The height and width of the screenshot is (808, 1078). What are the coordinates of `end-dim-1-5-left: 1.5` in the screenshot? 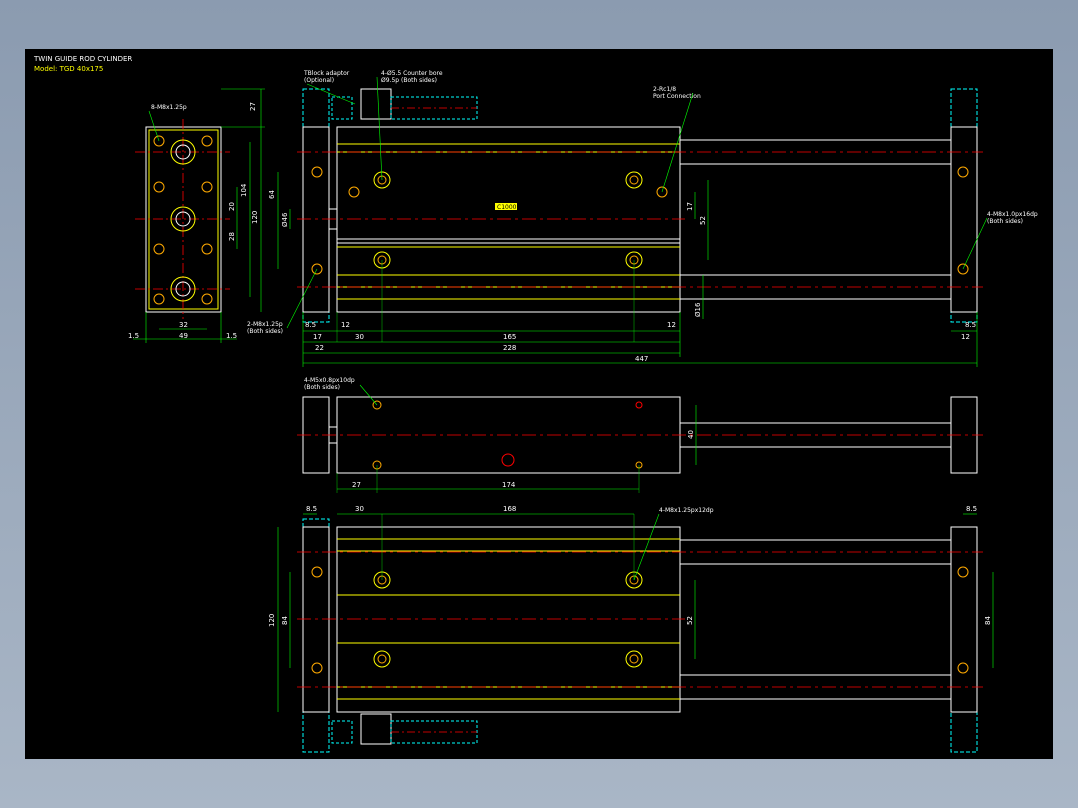 It's located at (133, 336).